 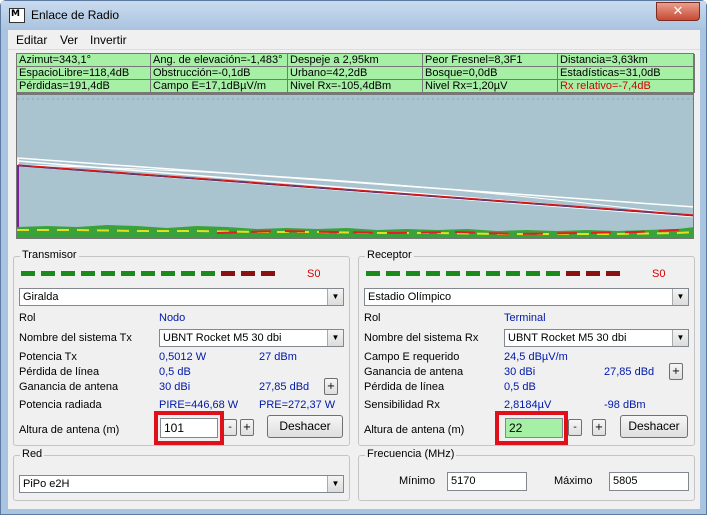 What do you see at coordinates (84, 73) in the screenshot?
I see `stat-cell: EspacioLibre=118,4dB` at bounding box center [84, 73].